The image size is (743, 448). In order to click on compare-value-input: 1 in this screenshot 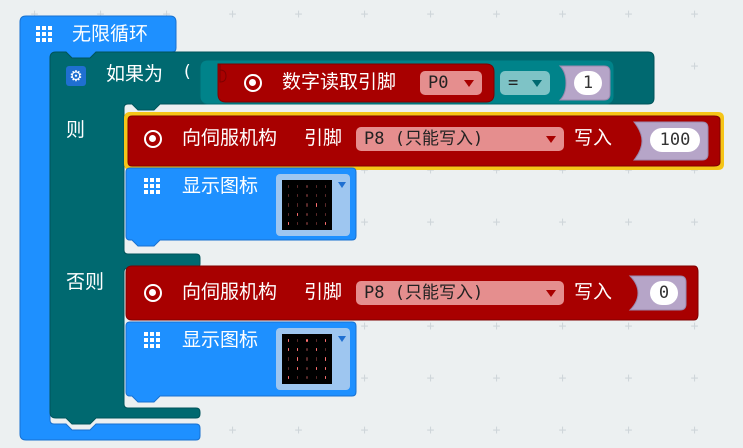, I will do `click(588, 83)`.